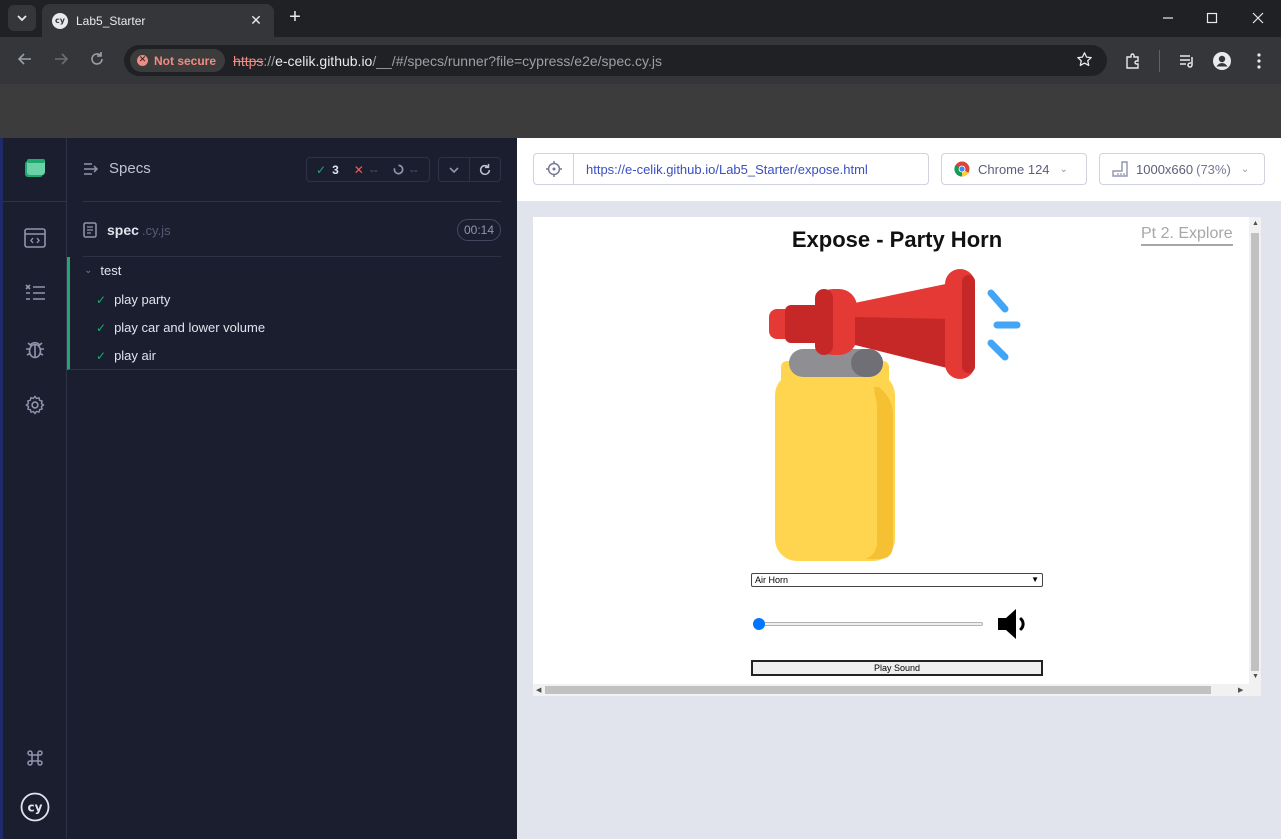 The image size is (1281, 839). Describe the element at coordinates (878, 690) in the screenshot. I see `horizontal-scroll-thumb` at that location.